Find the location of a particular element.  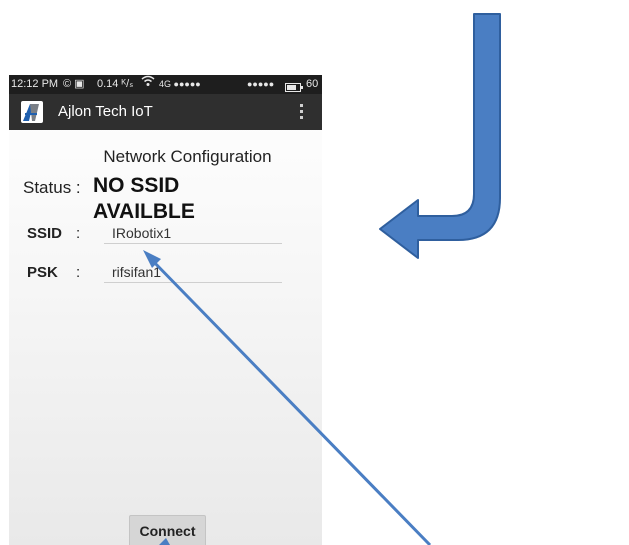

connect-marker-icon is located at coordinates (164, 541).